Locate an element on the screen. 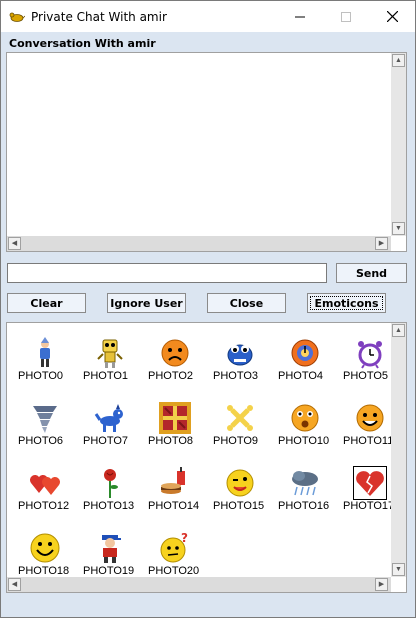  emoticon-label: PHOTO9 is located at coordinates (236, 441).